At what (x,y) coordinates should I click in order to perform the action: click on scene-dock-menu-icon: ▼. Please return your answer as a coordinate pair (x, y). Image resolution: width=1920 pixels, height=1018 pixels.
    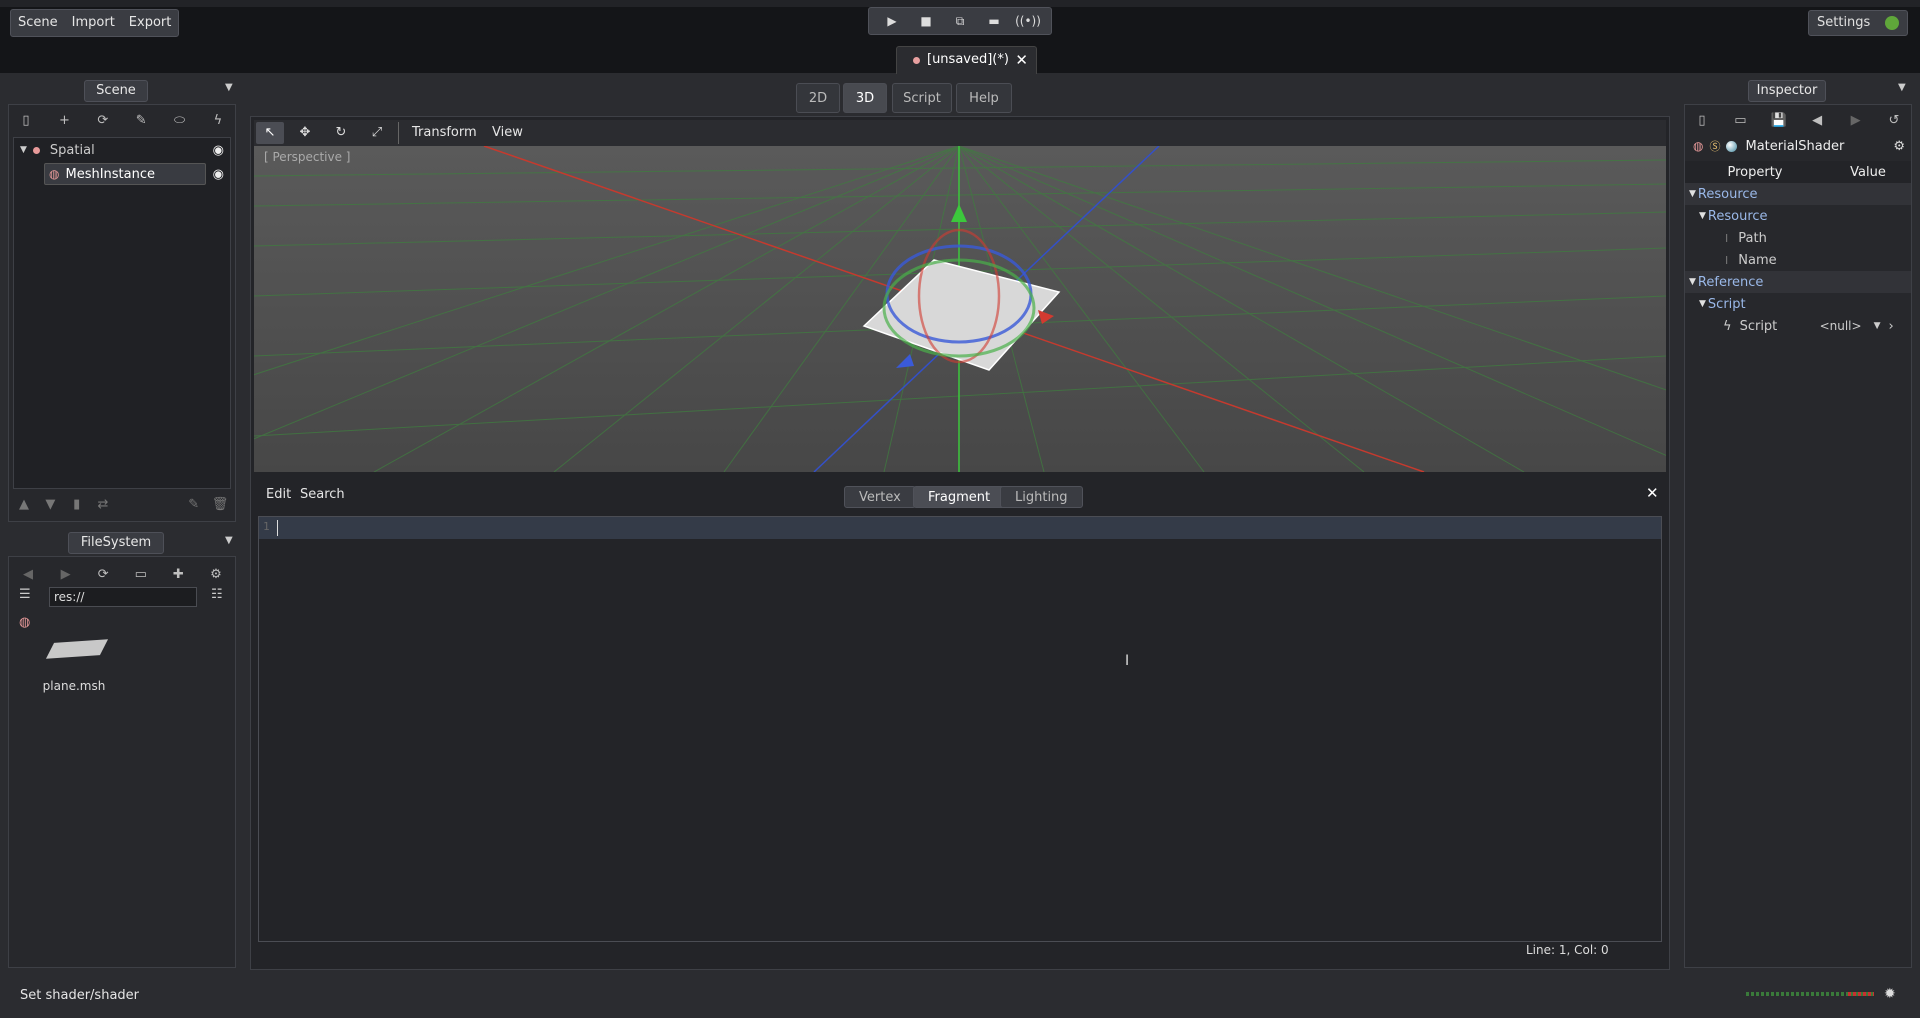
    Looking at the image, I should click on (229, 87).